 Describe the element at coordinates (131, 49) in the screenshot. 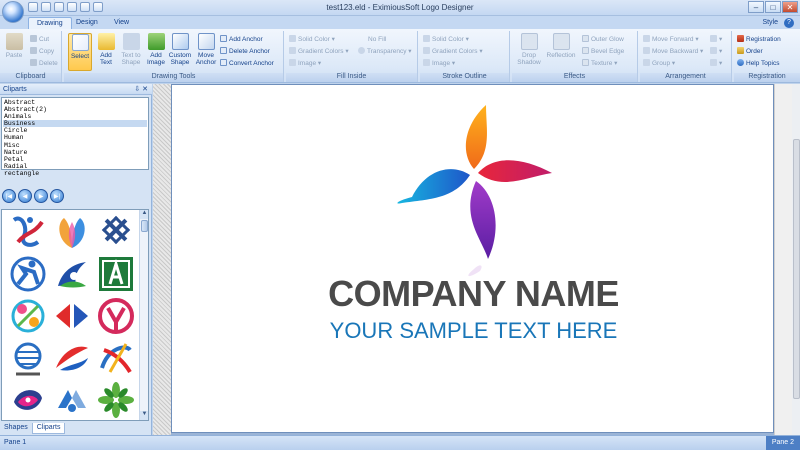

I see `text-to-shape-button: Text to Shape` at that location.